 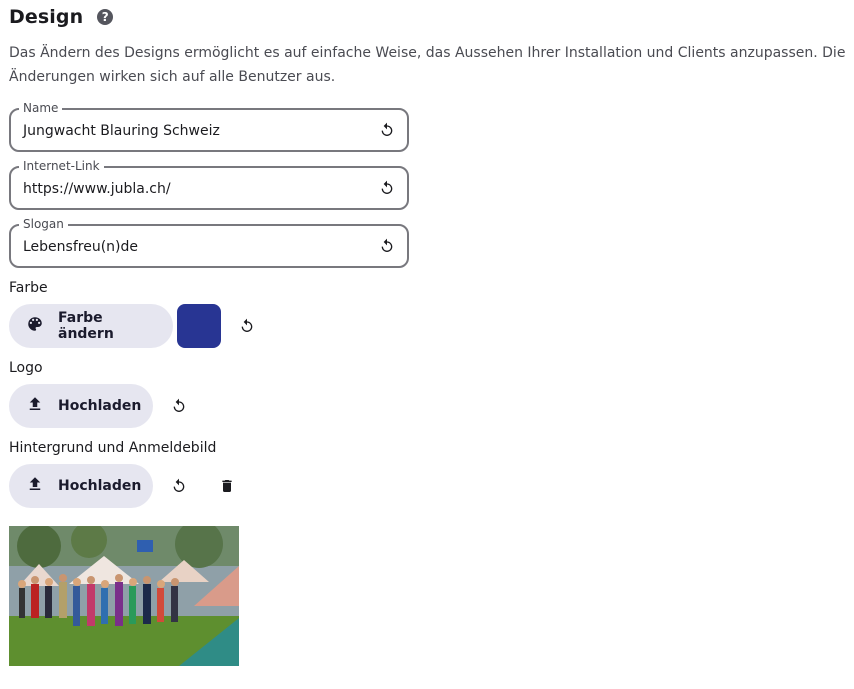 I want to click on upload-background-button: Hochladen, so click(x=81, y=486).